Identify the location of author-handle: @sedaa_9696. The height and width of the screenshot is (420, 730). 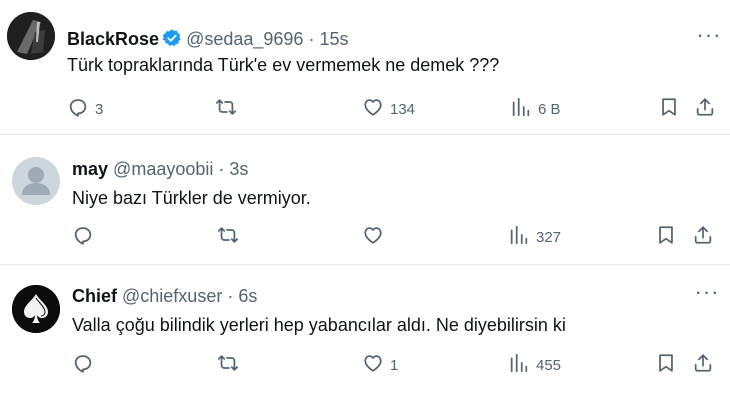
(244, 39).